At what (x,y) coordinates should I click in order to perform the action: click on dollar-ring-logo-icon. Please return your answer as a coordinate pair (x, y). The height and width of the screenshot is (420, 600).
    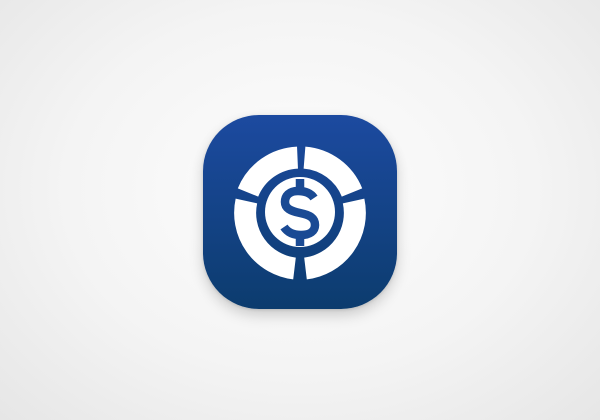
    Looking at the image, I should click on (300, 213).